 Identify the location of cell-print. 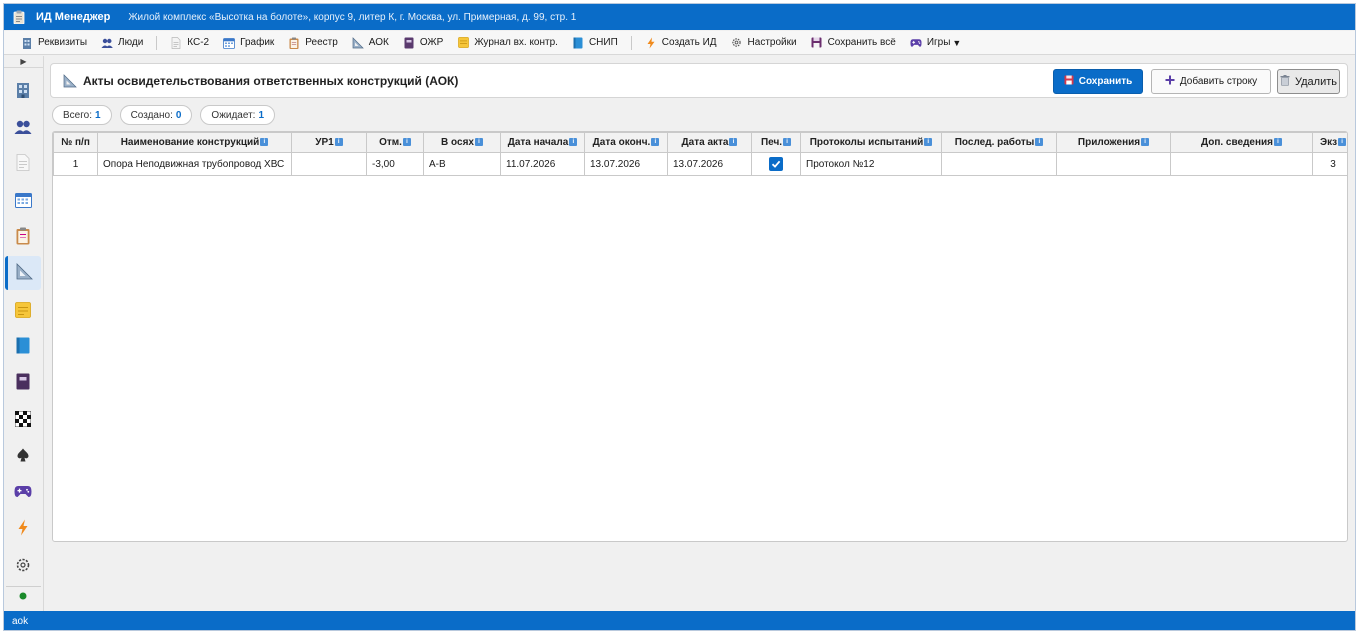
(776, 164).